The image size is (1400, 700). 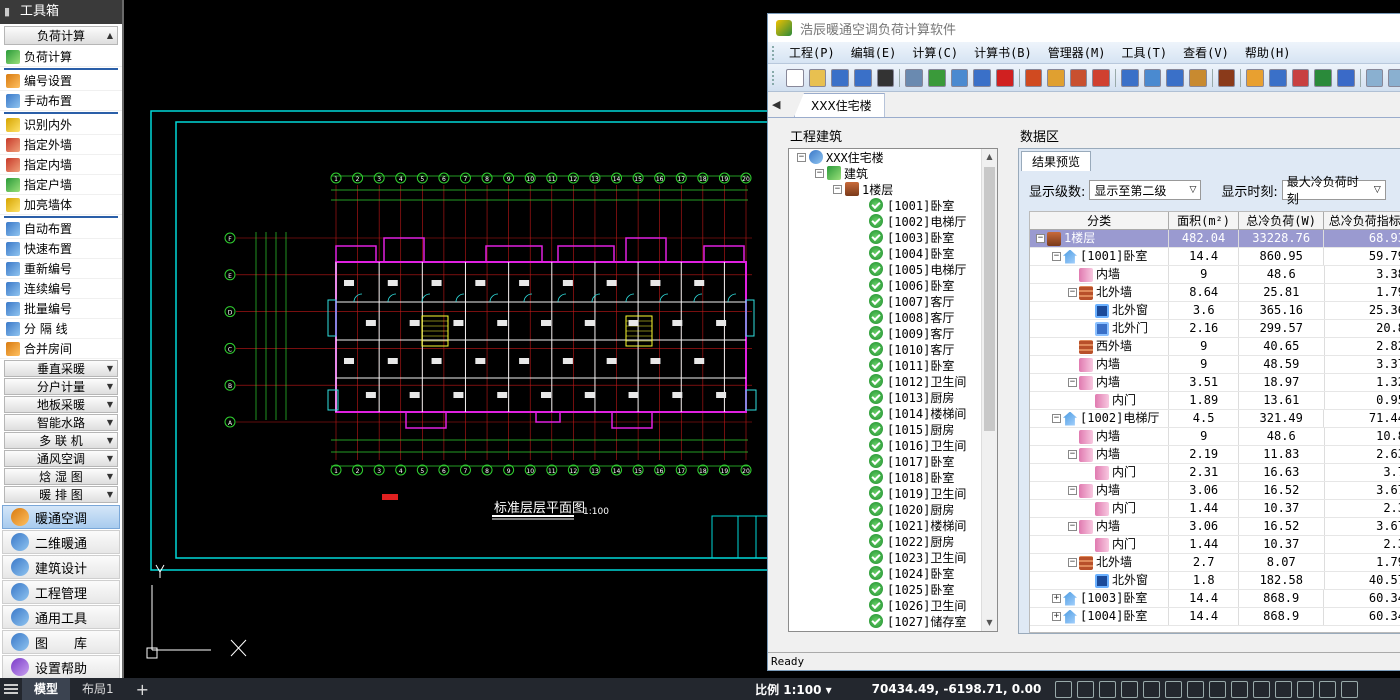 What do you see at coordinates (885, 557) in the screenshot?
I see `tree-node-room: [1023]卫生间` at bounding box center [885, 557].